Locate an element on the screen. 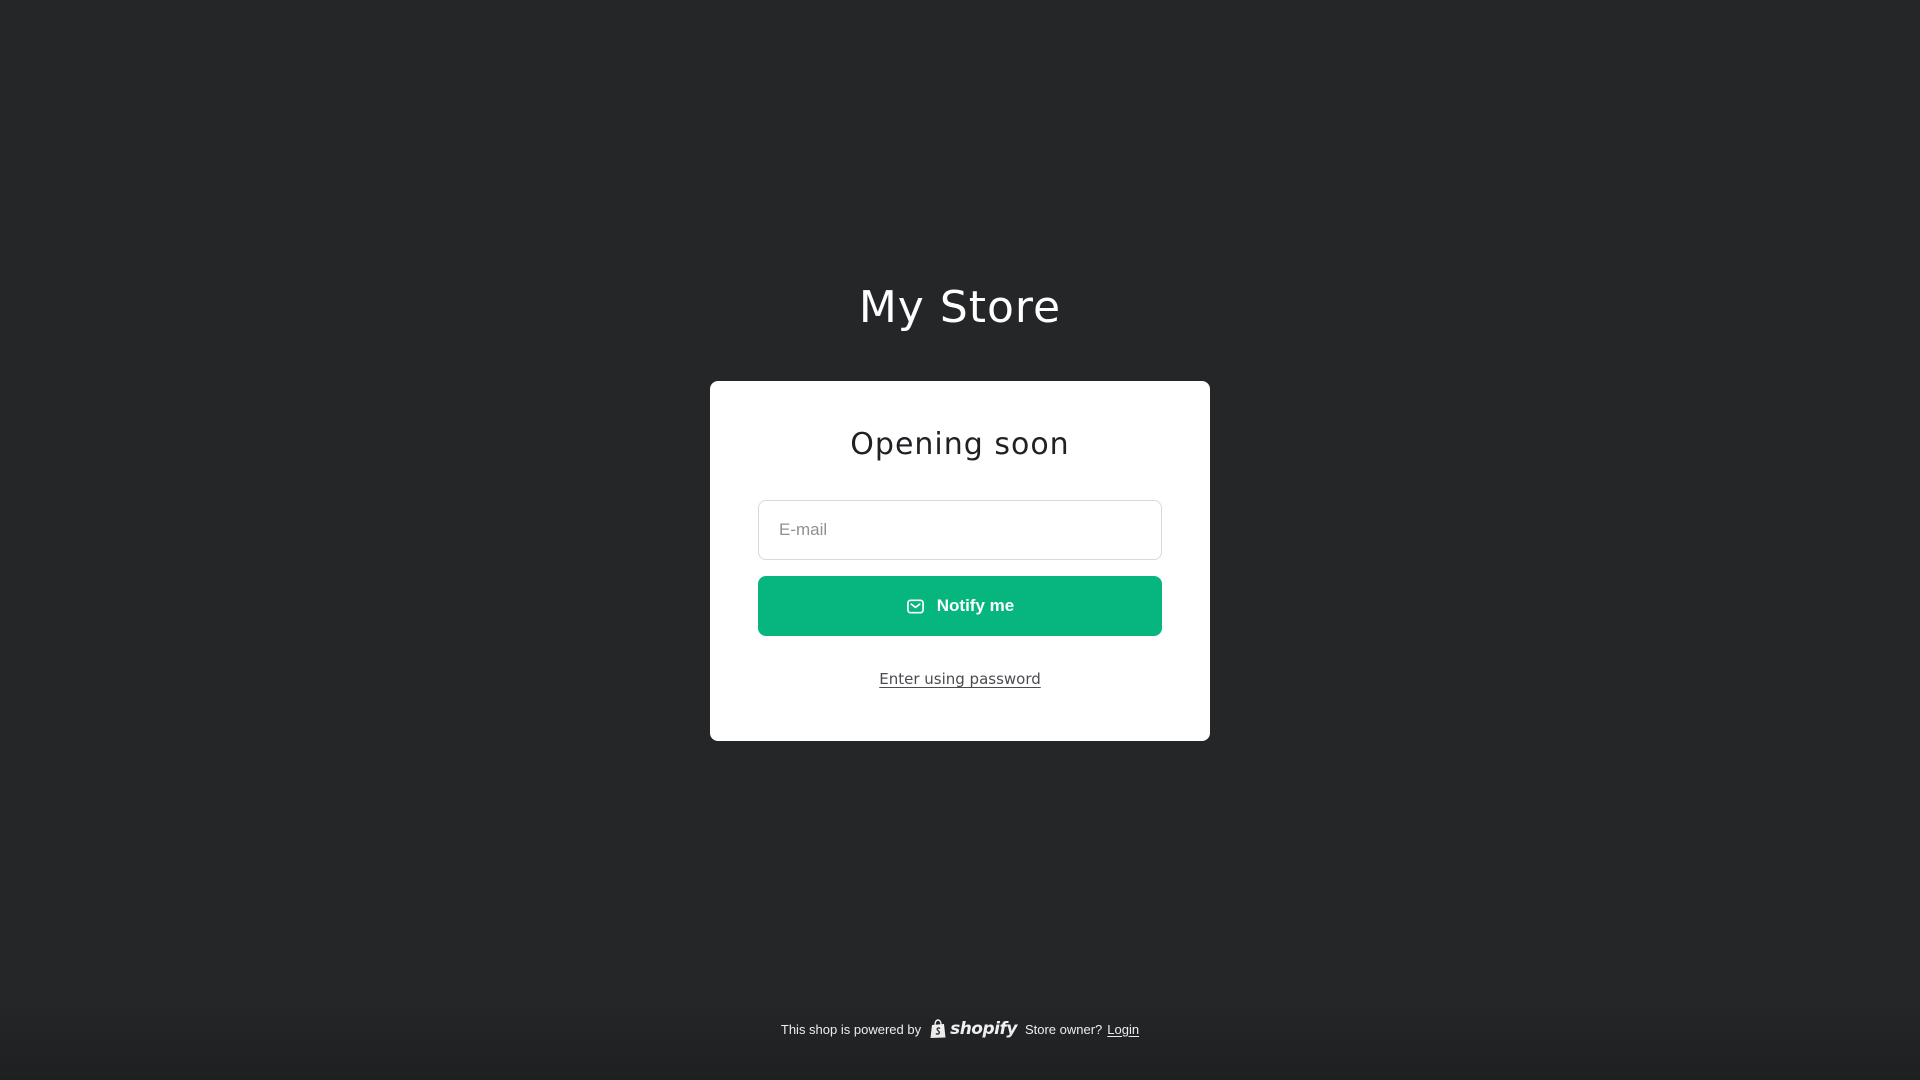 The height and width of the screenshot is (1080, 1920). shopify-bag-icon is located at coordinates (938, 1029).